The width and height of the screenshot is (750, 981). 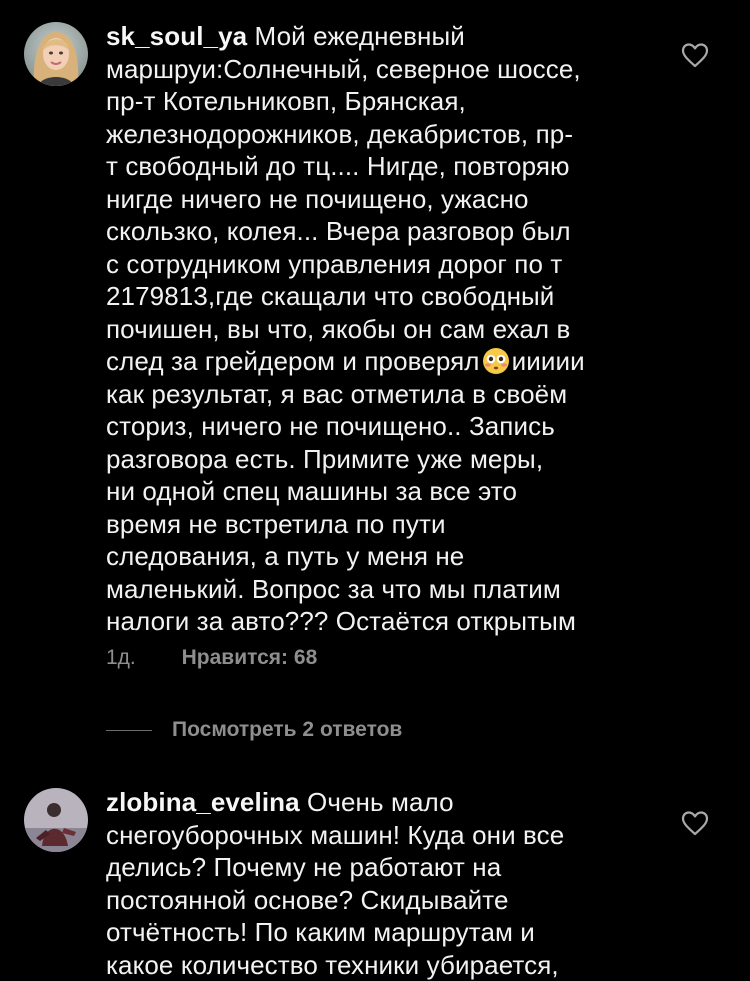 What do you see at coordinates (325, 458) in the screenshot?
I see `comment-1-line-13: разговора есть. Примите уже меры,` at bounding box center [325, 458].